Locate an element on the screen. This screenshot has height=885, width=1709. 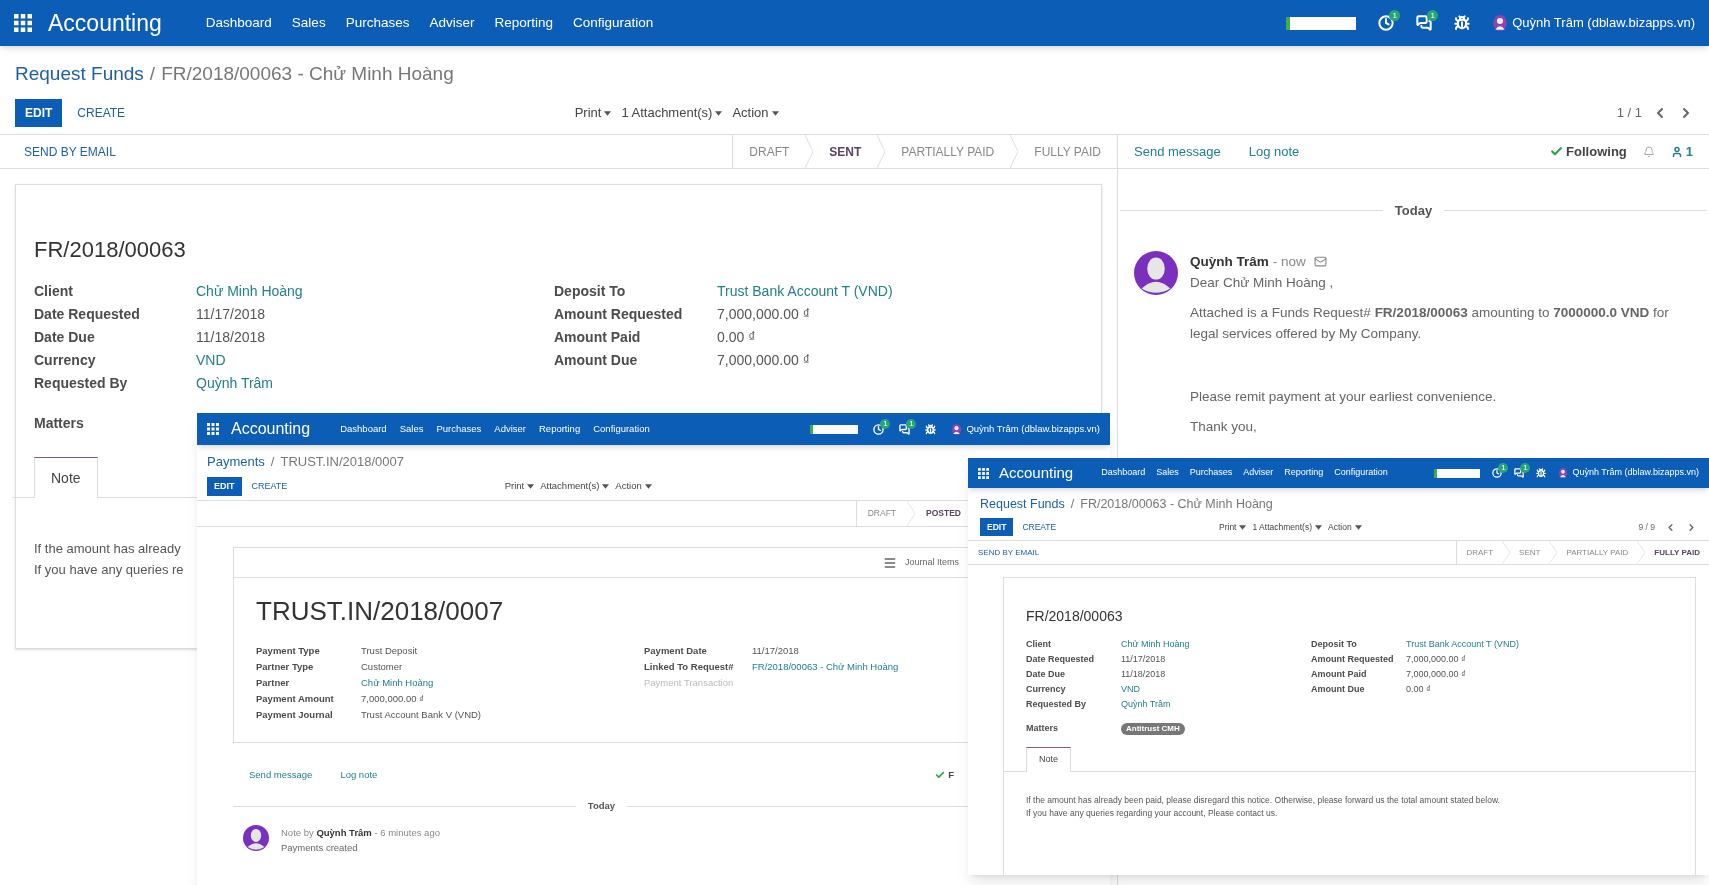
followers-button: 1 is located at coordinates (1681, 151).